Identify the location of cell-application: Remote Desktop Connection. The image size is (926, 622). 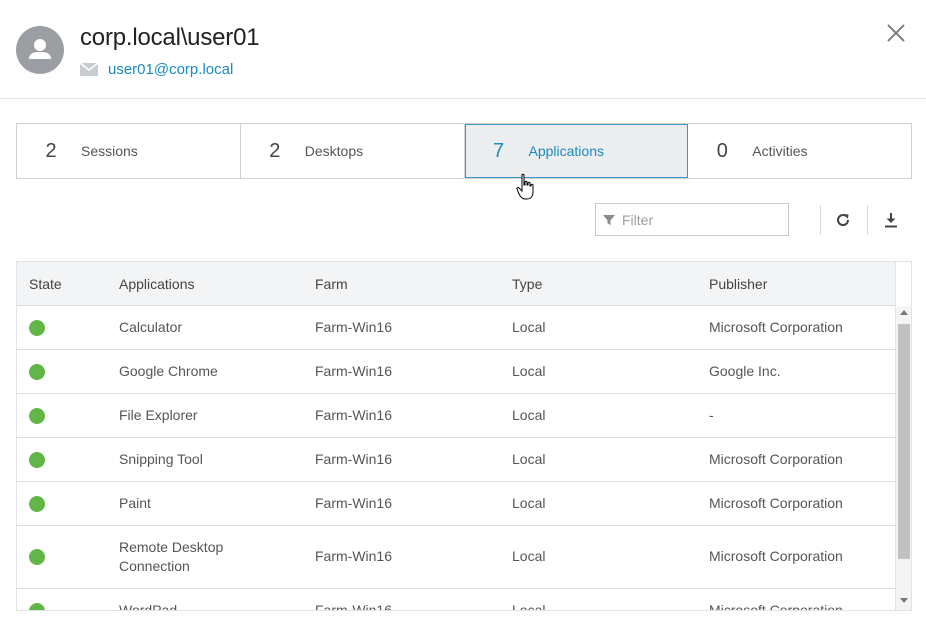
(171, 556).